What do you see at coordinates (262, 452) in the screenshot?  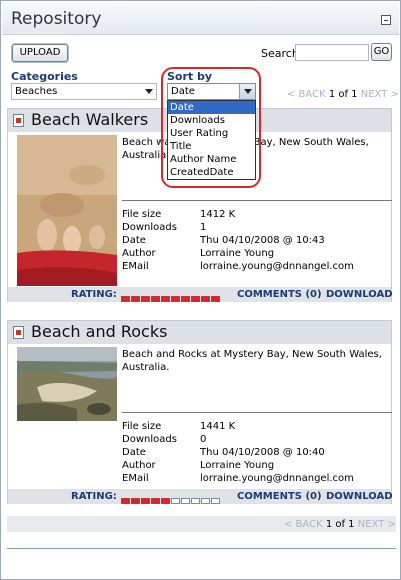 I see `meta-value: Thu 04/10/2008 @ 10:40` at bounding box center [262, 452].